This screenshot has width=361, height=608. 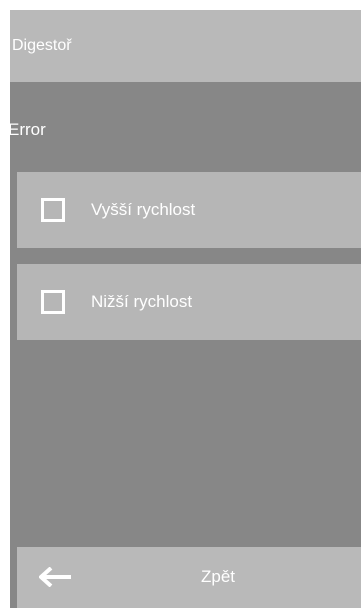 What do you see at coordinates (142, 301) in the screenshot?
I see `option-label: Nižší rychlost` at bounding box center [142, 301].